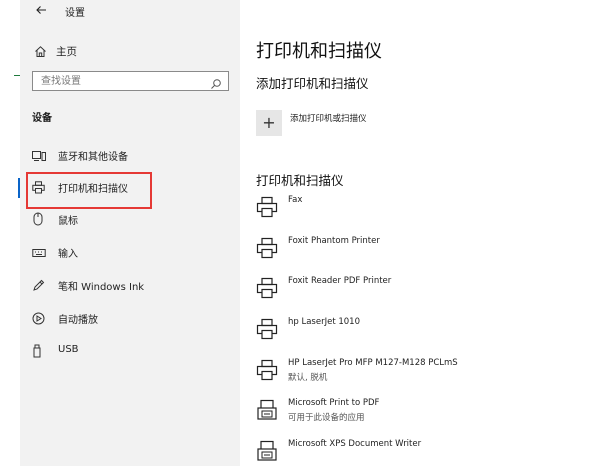 This screenshot has width=594, height=471. Describe the element at coordinates (312, 83) in the screenshot. I see `add-section-title: 添加打印机和扫描仪` at that location.